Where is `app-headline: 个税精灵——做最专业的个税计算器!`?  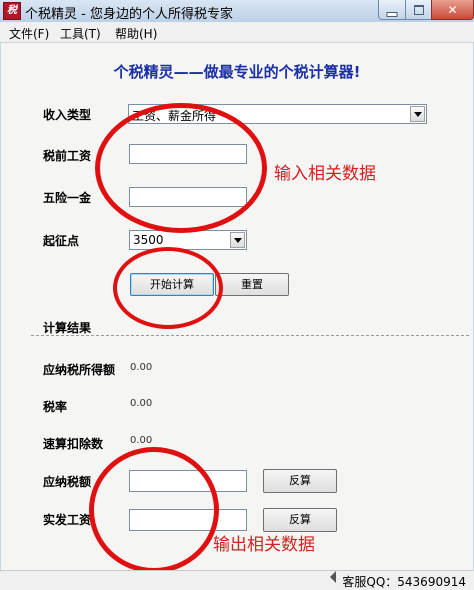
app-headline: 个税精灵——做最专业的个税计算器! is located at coordinates (237, 72).